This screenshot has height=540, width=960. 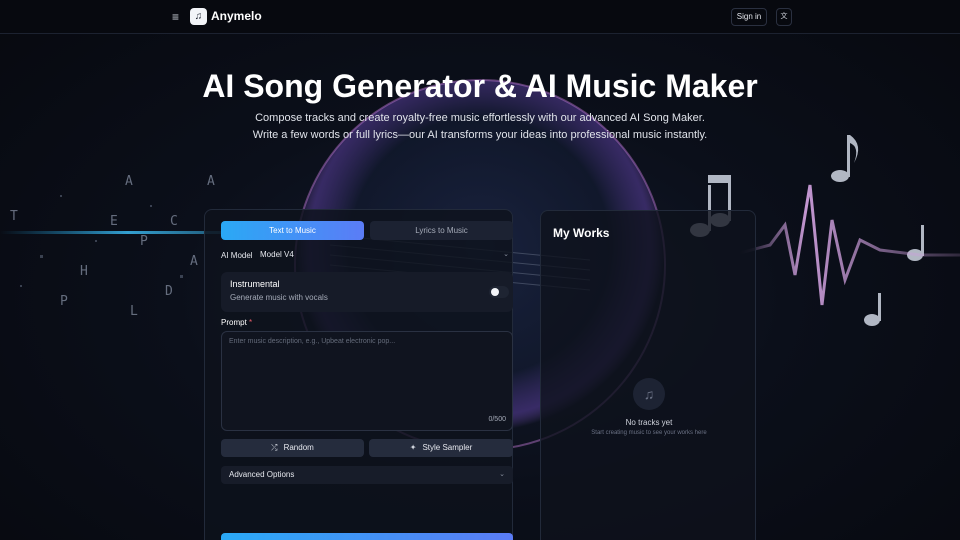 I want to click on advanced-options-toggle: Advanced Options ⌄, so click(x=367, y=475).